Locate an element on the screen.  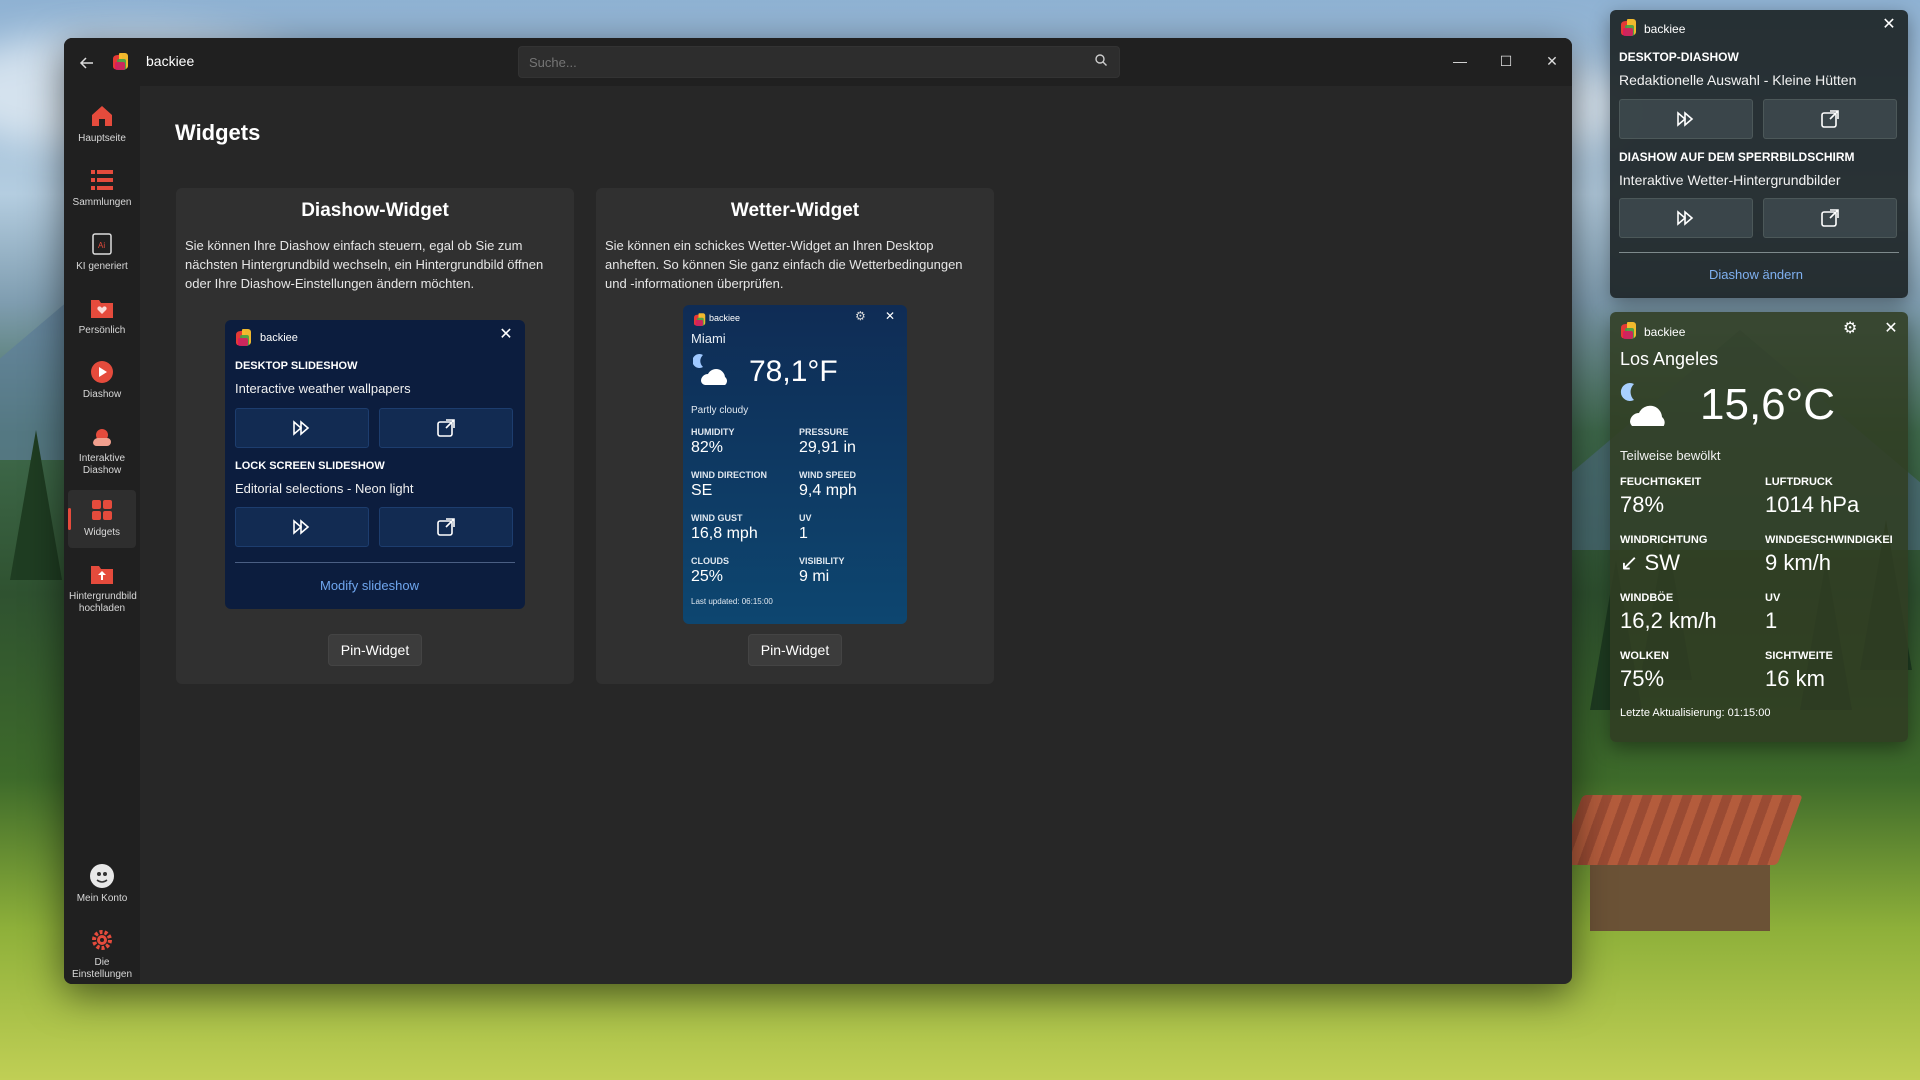
sidebar-item-interactive-slideshow: Interaktive Diashow is located at coordinates (102, 449).